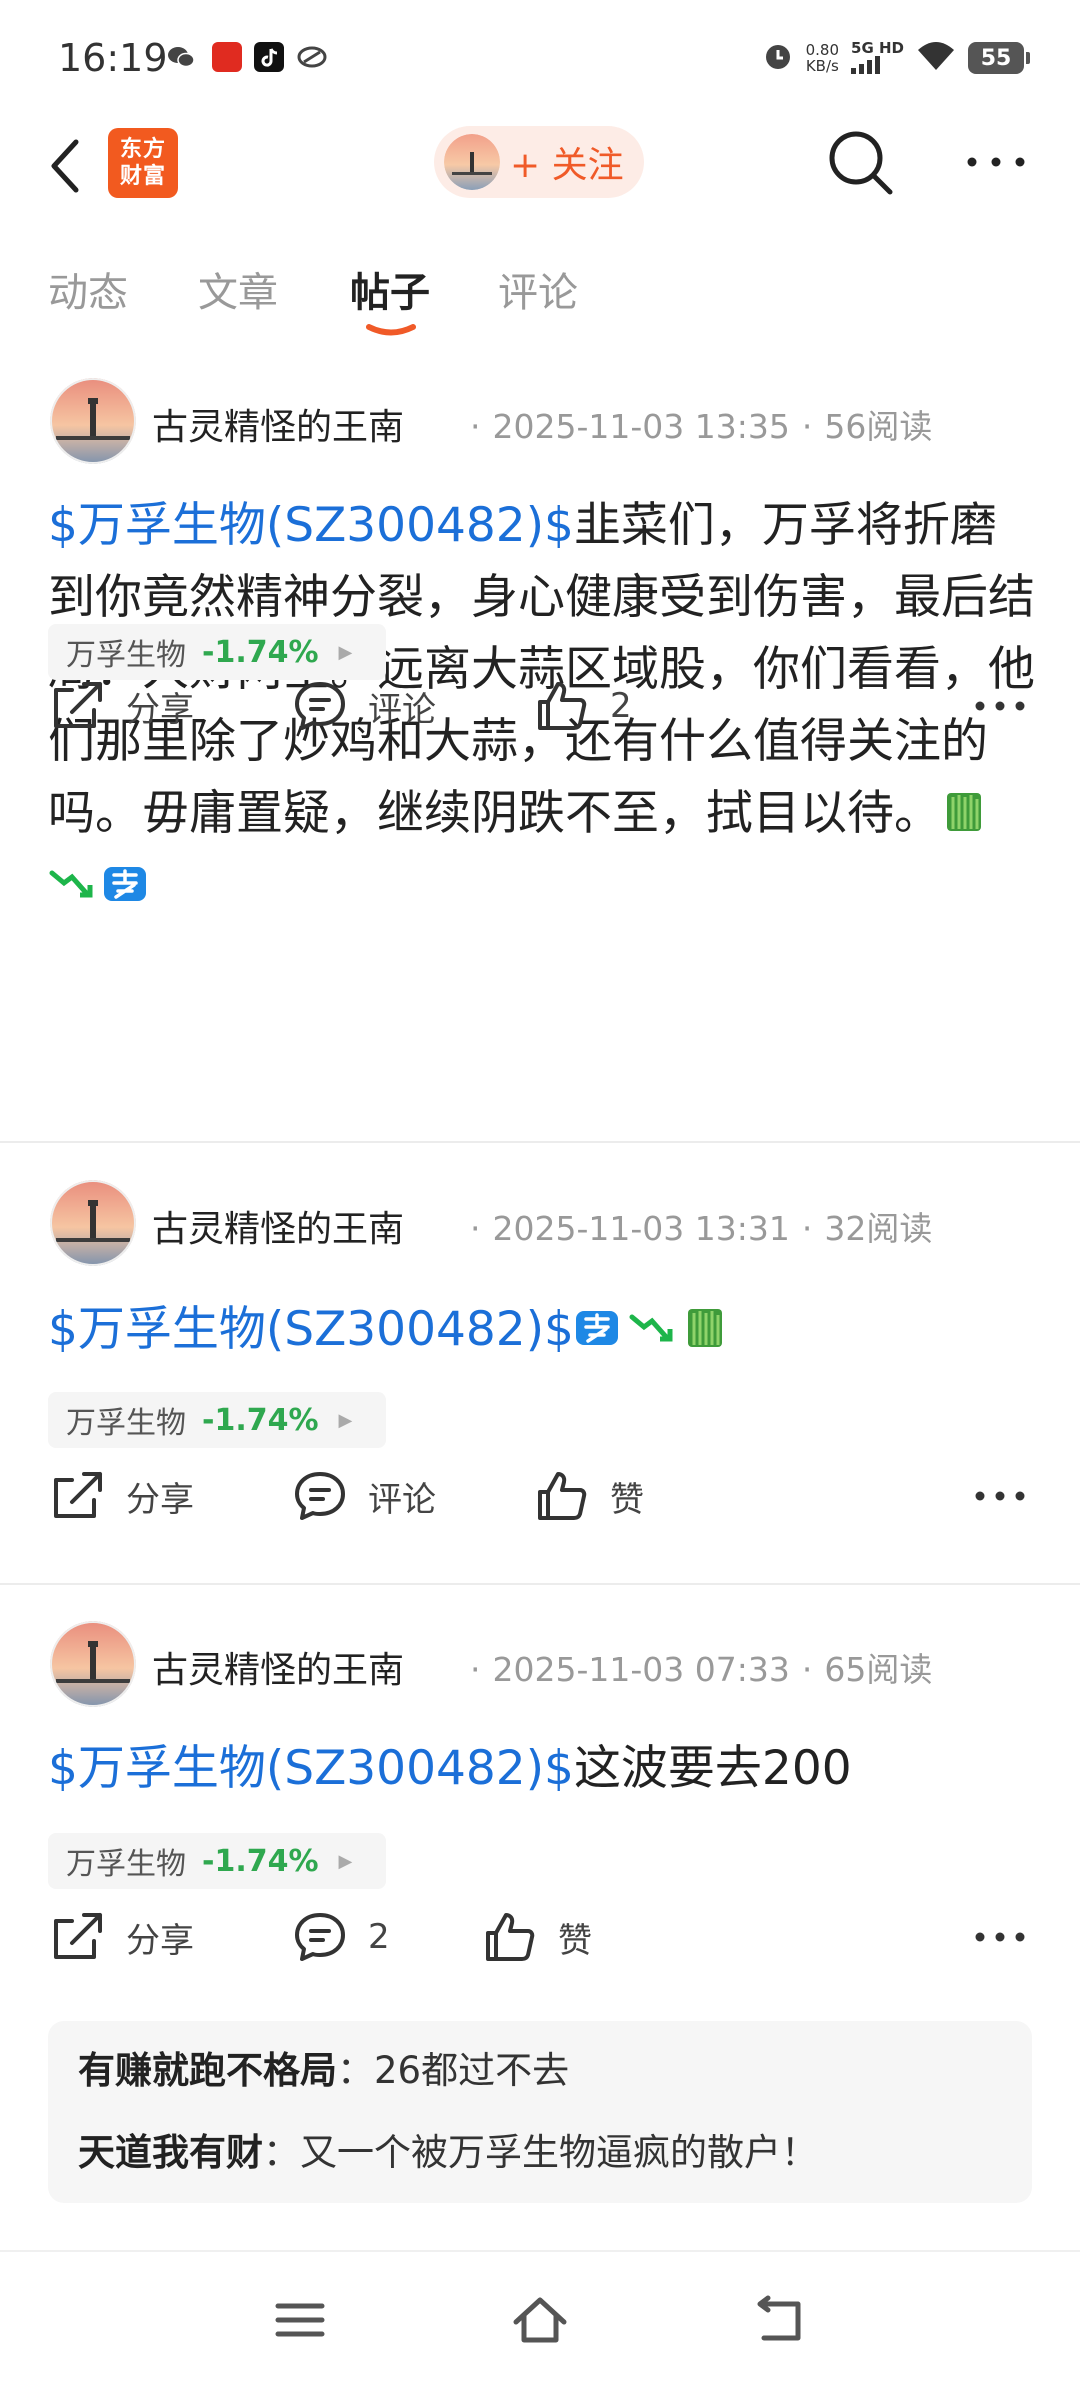  Describe the element at coordinates (641, 1669) in the screenshot. I see `post-datetime: 2025-11-03 07:33` at that location.